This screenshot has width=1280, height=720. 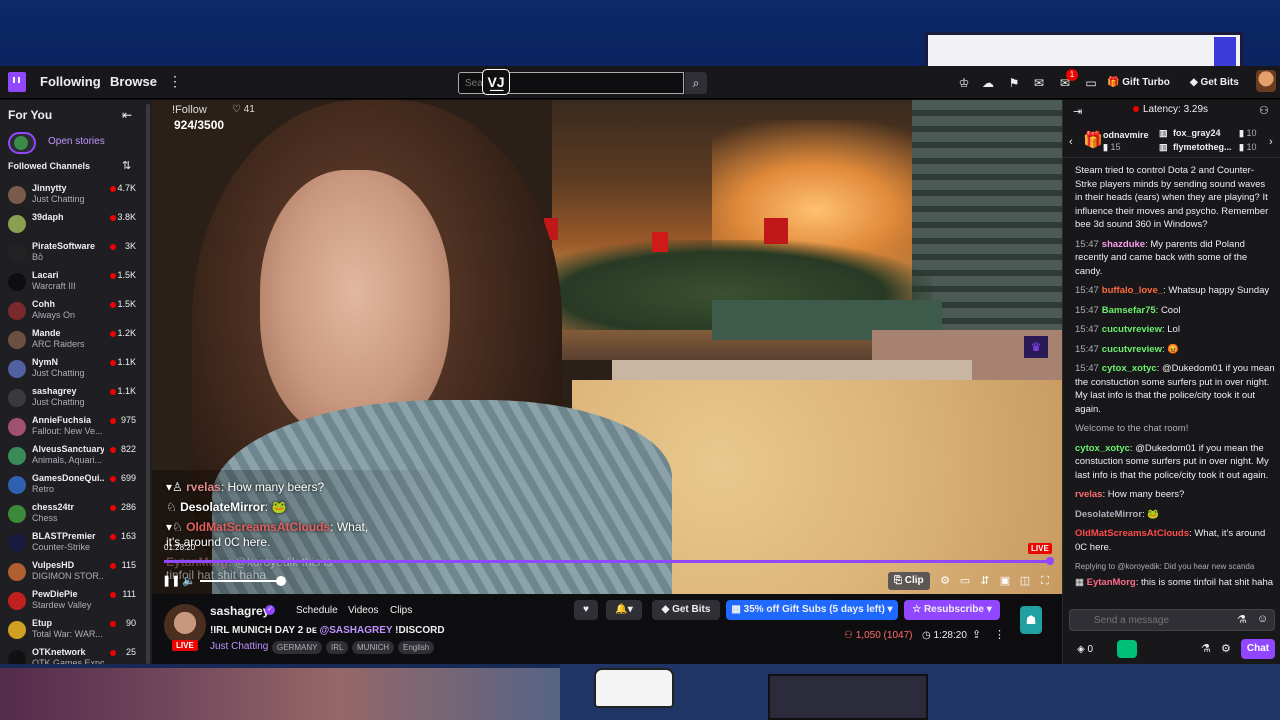 What do you see at coordinates (1050, 561) in the screenshot?
I see `seek-handle` at bounding box center [1050, 561].